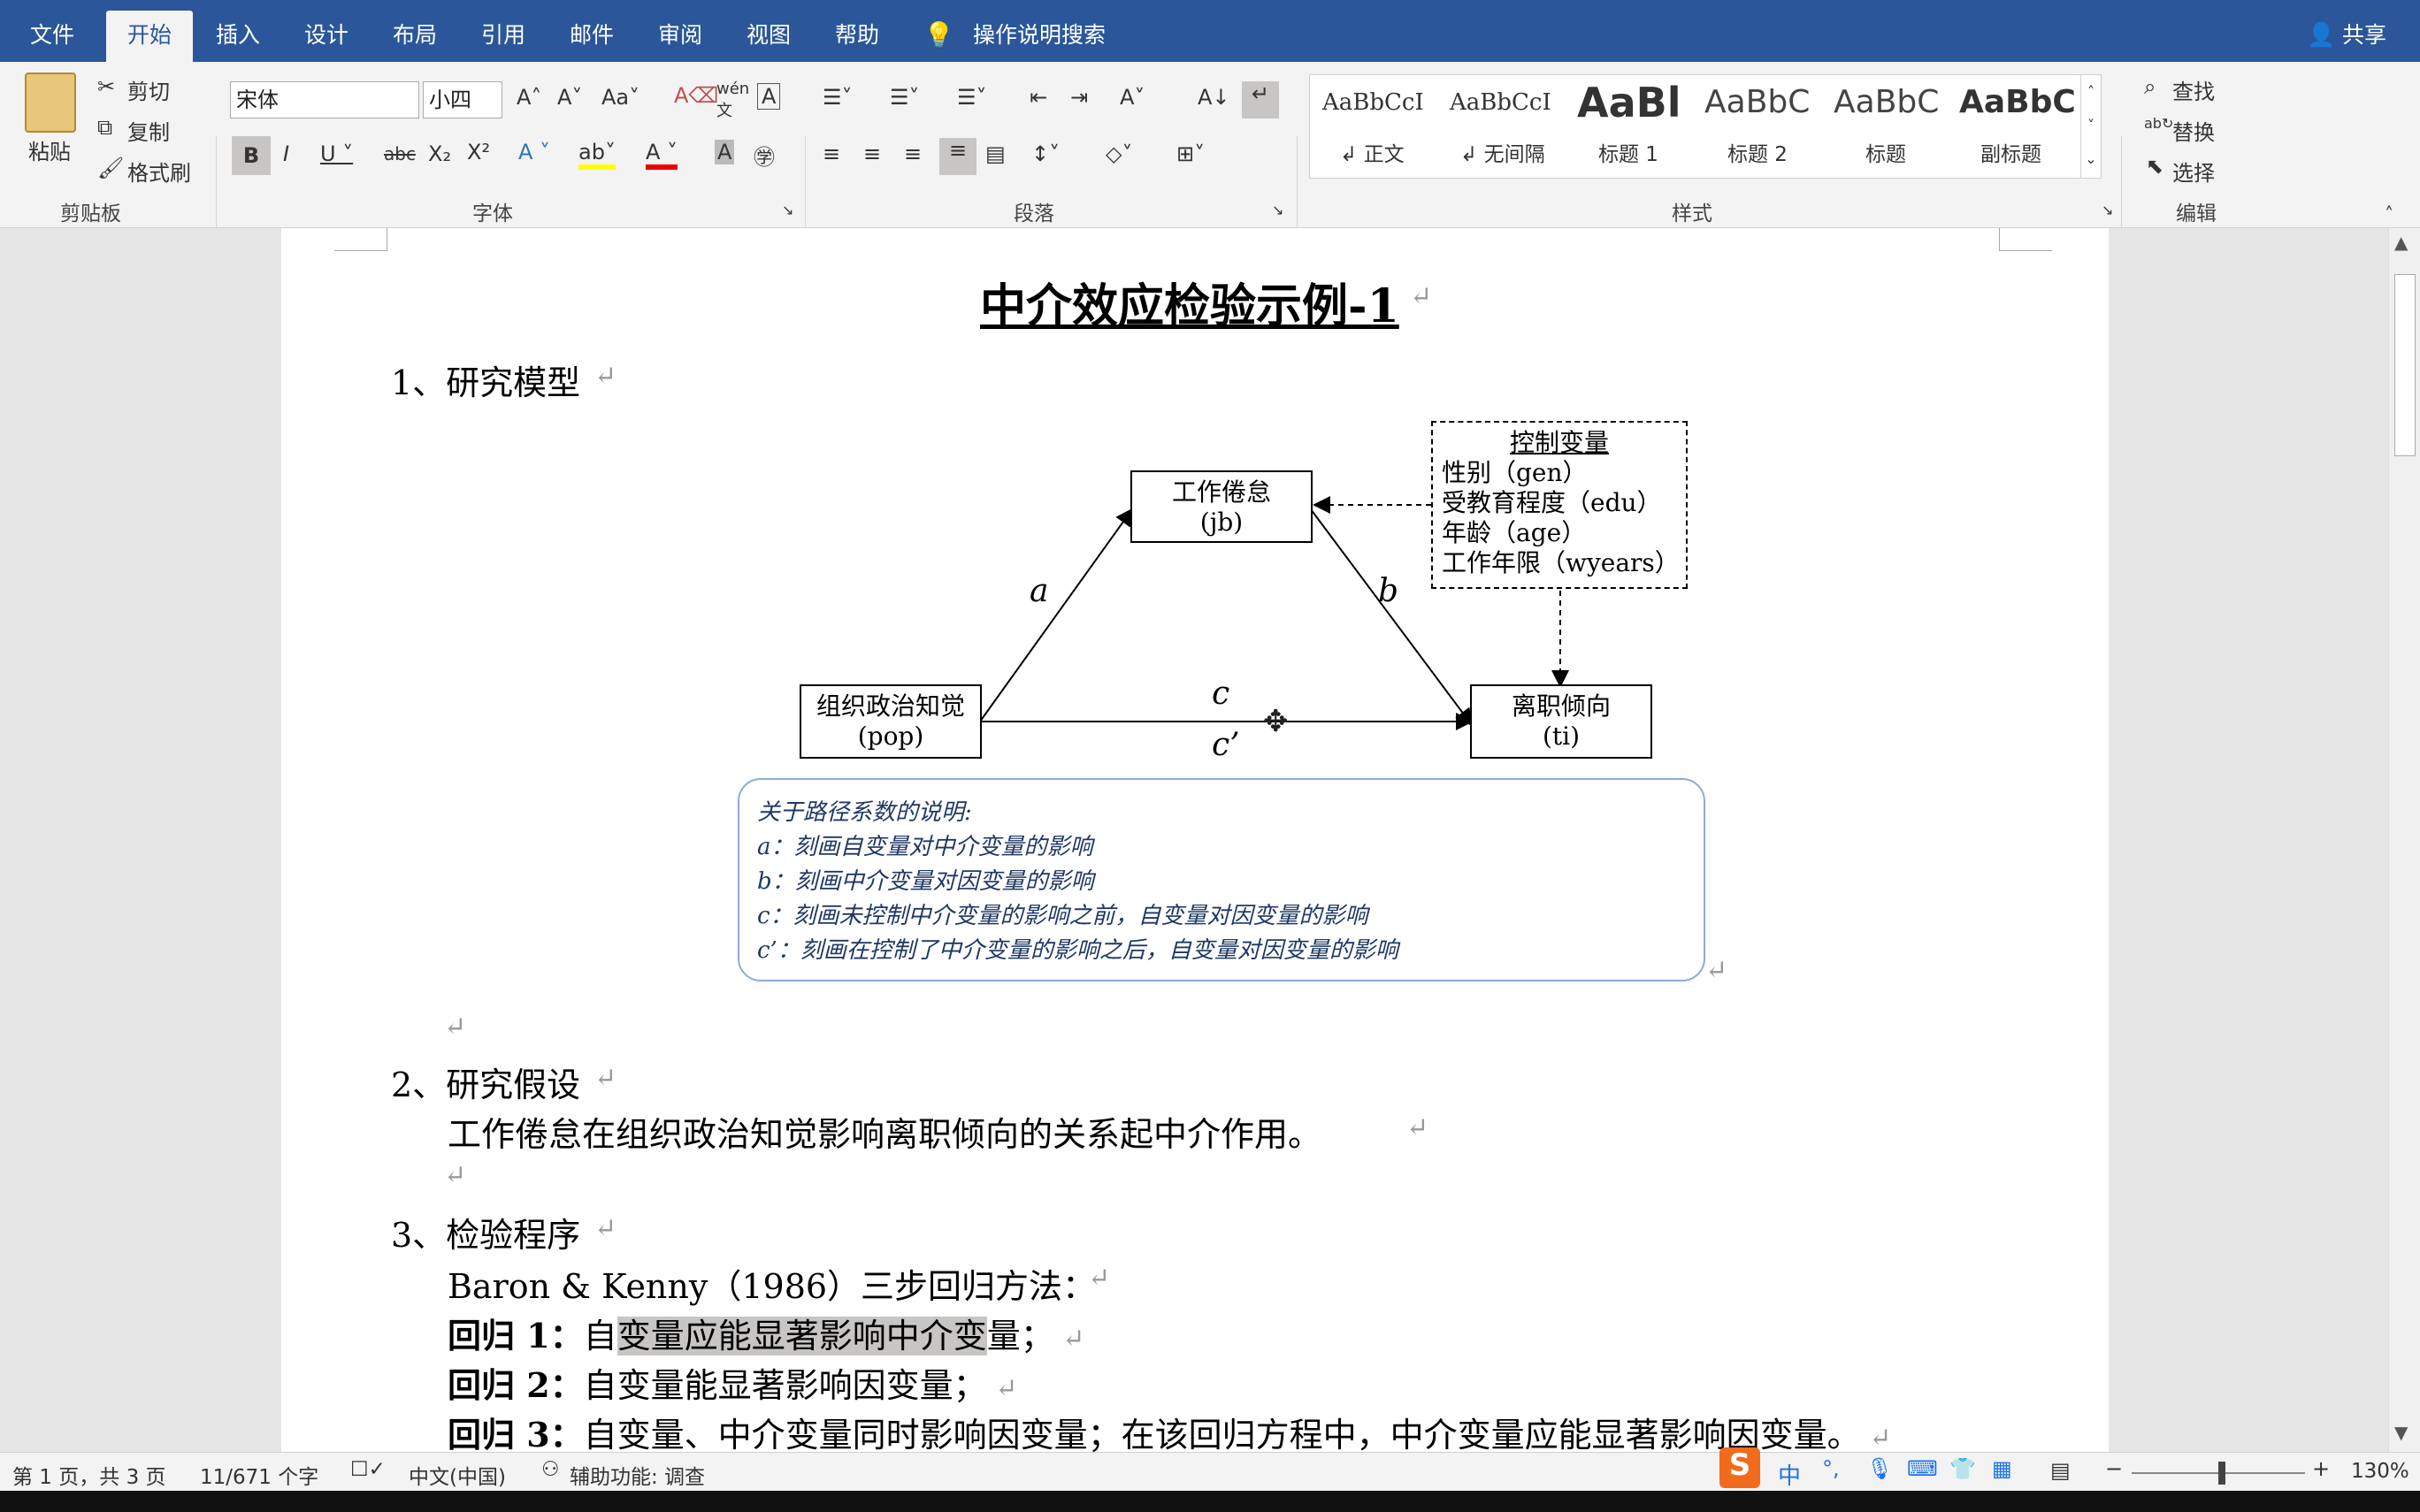 Image resolution: width=2420 pixels, height=1512 pixels. I want to click on tab-help: 帮助, so click(857, 31).